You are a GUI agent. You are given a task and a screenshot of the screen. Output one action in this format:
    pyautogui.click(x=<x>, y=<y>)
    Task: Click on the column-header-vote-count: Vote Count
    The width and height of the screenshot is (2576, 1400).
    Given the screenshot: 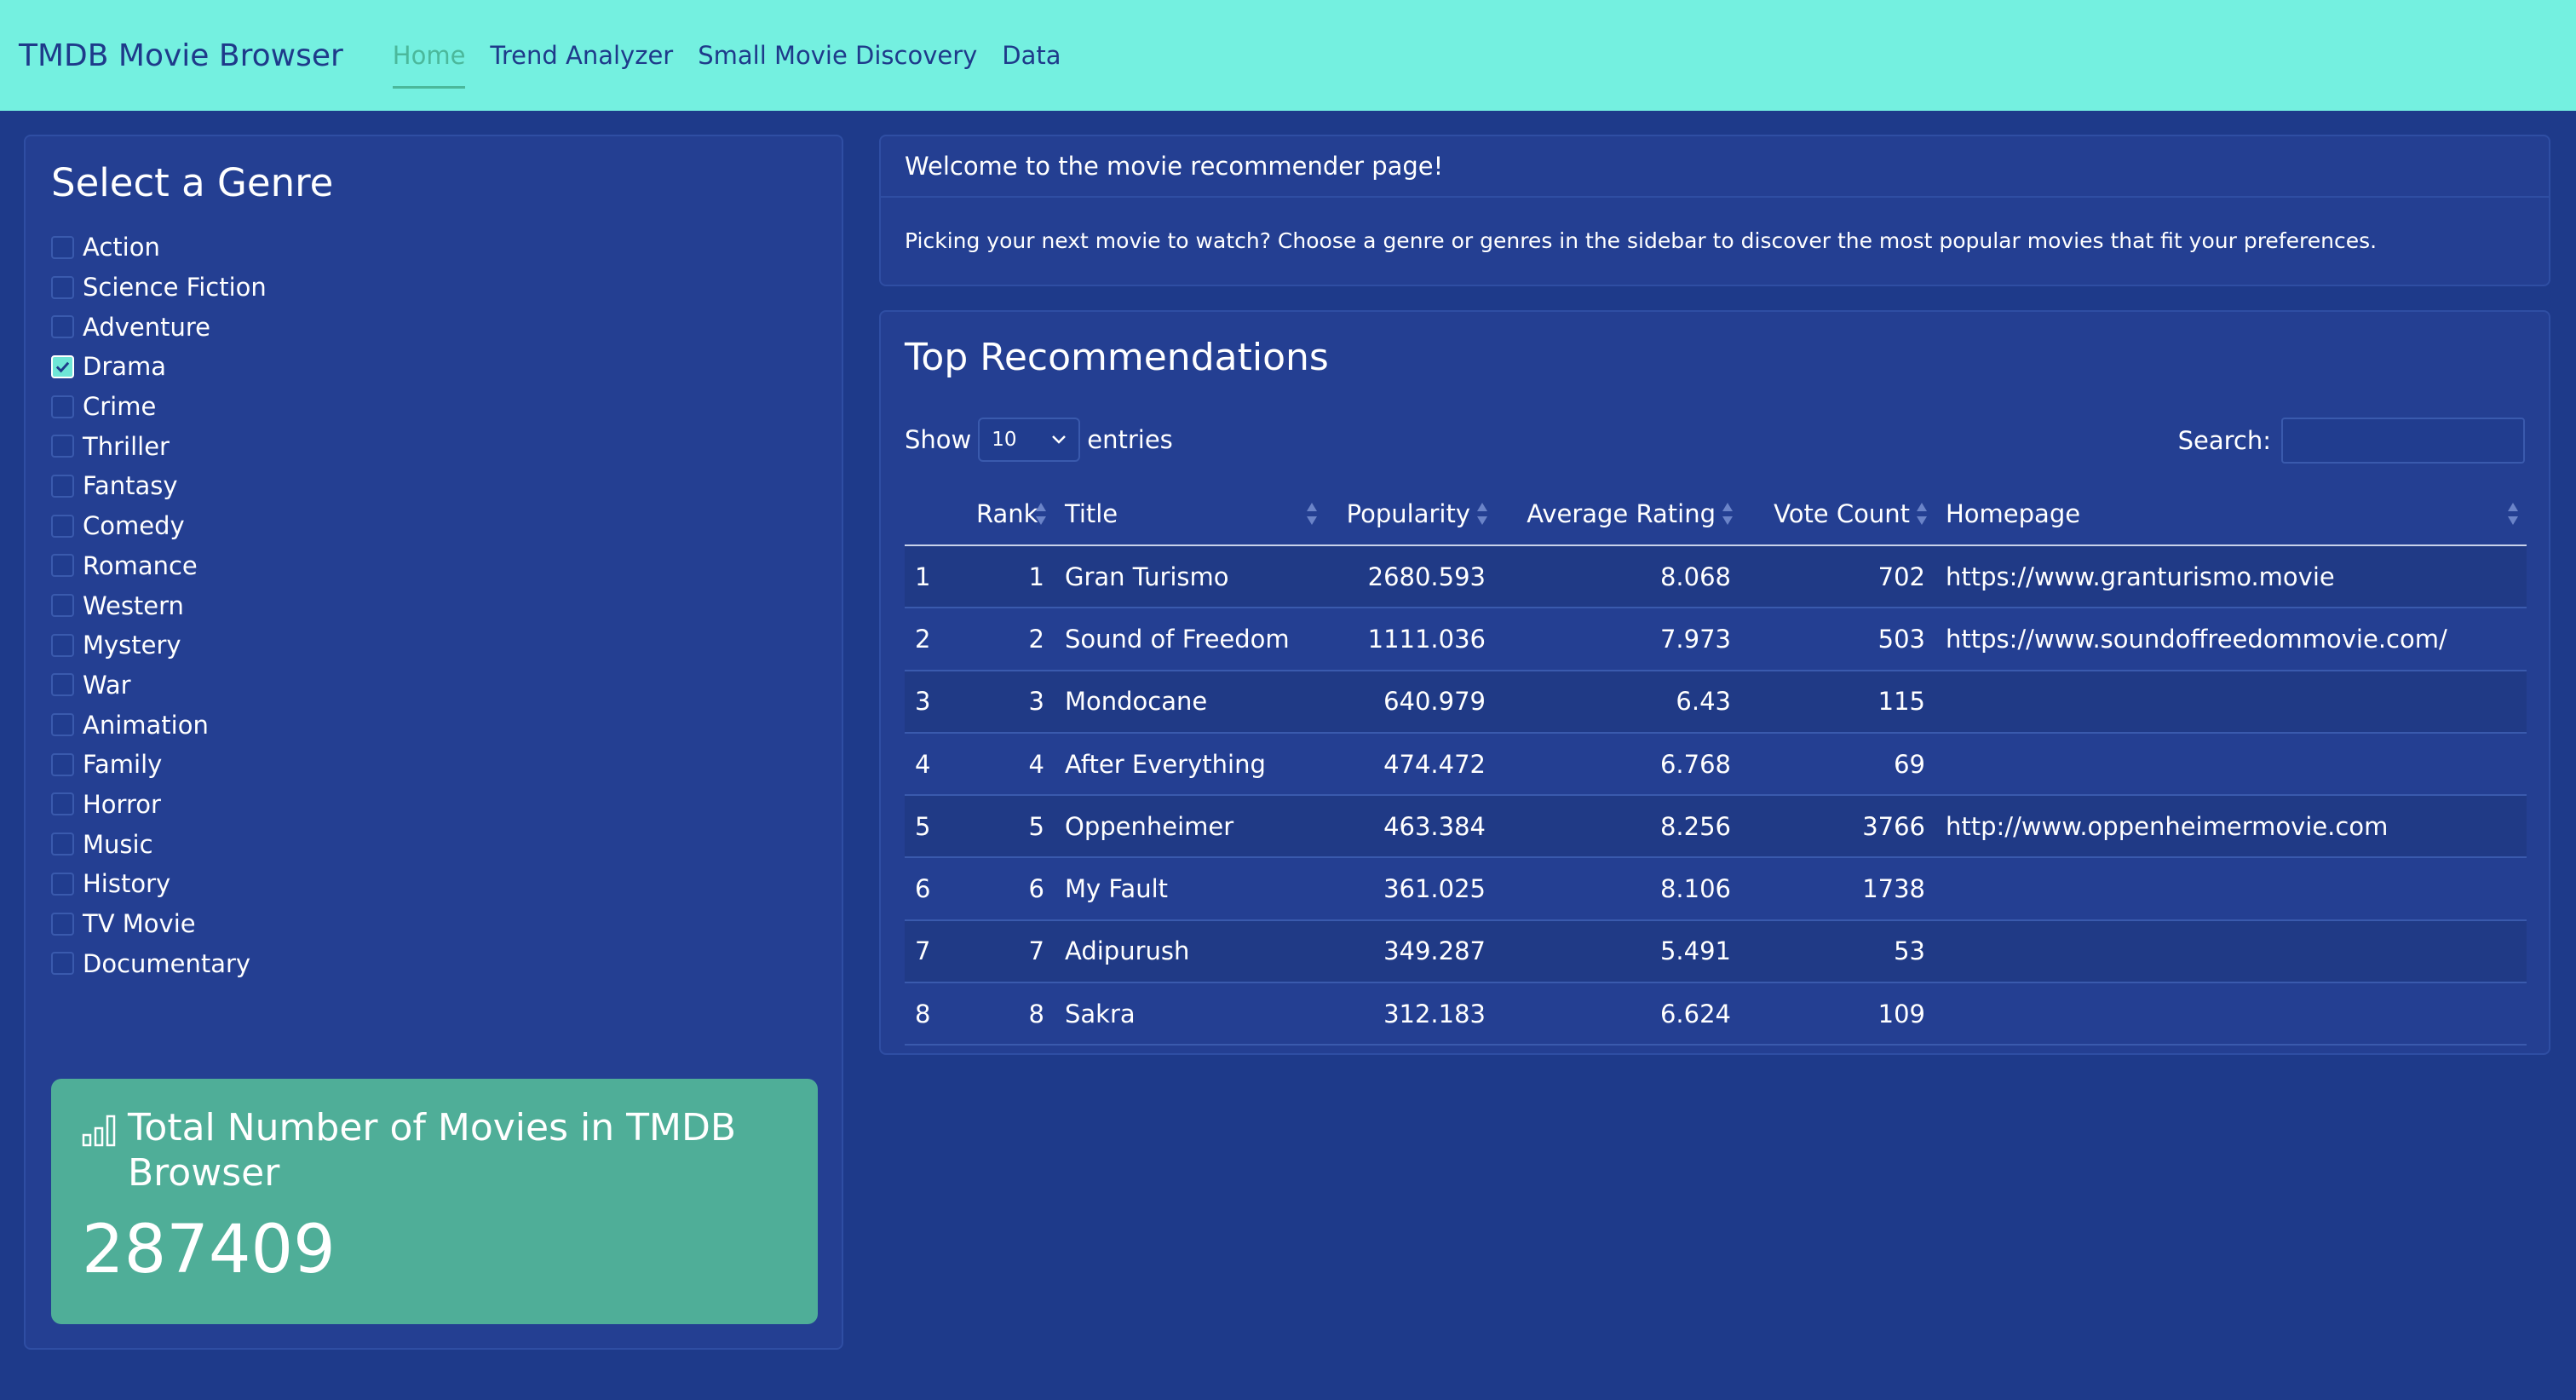 What is the action you would take?
    pyautogui.click(x=1838, y=514)
    